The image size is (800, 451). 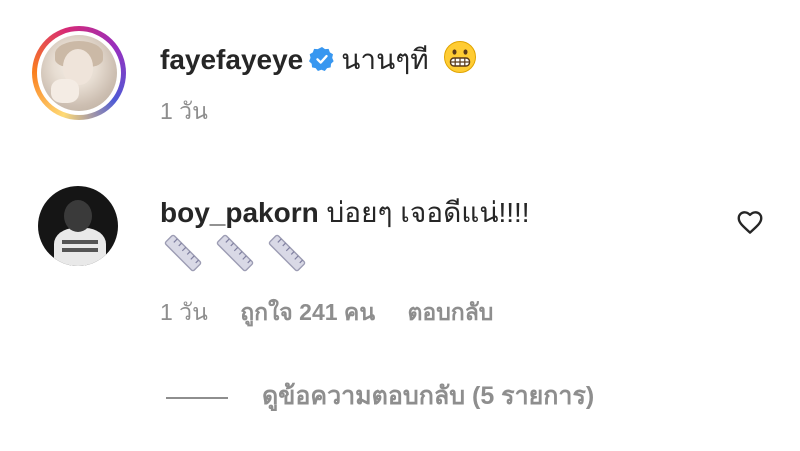 I want to click on comment-likes: ถูกใจ 241 คน, so click(x=307, y=312).